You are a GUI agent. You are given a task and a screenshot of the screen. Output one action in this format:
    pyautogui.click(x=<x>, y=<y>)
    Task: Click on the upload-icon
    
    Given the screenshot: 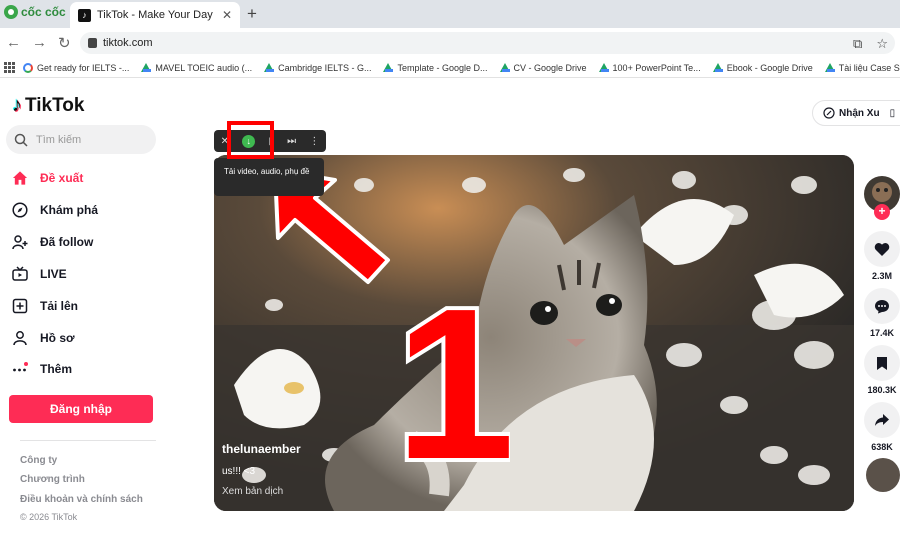 What is the action you would take?
    pyautogui.click(x=20, y=306)
    